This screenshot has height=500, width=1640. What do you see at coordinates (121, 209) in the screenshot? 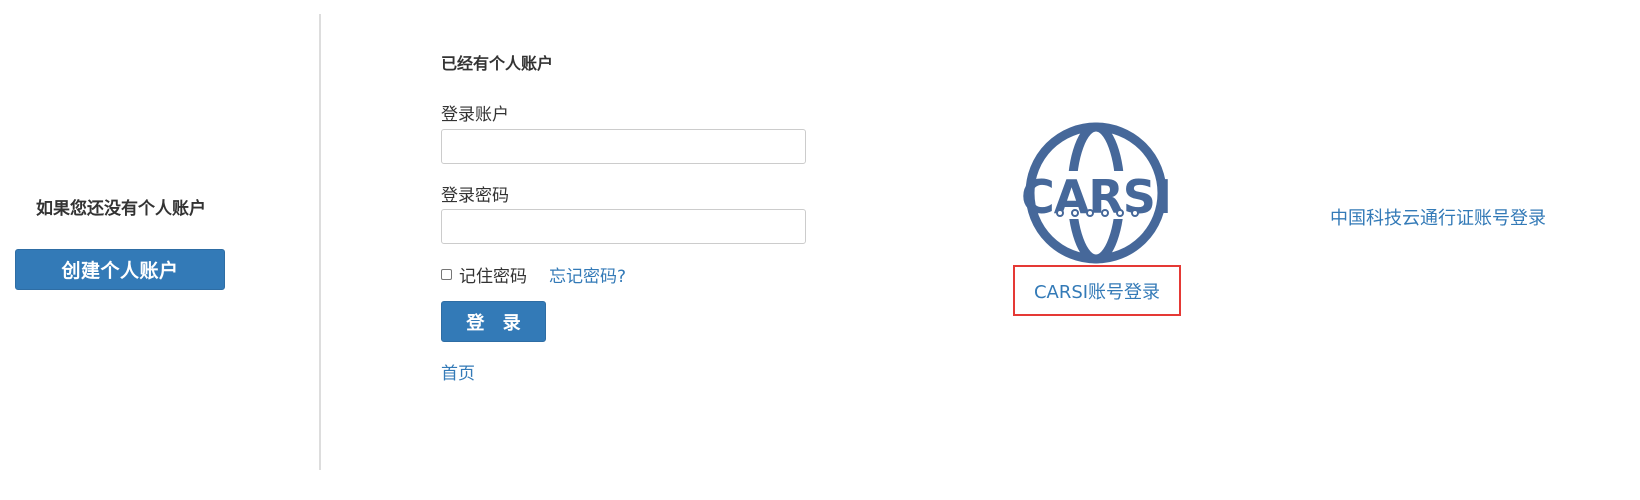
I see `register-prompt: 如果您还没有个人账户` at bounding box center [121, 209].